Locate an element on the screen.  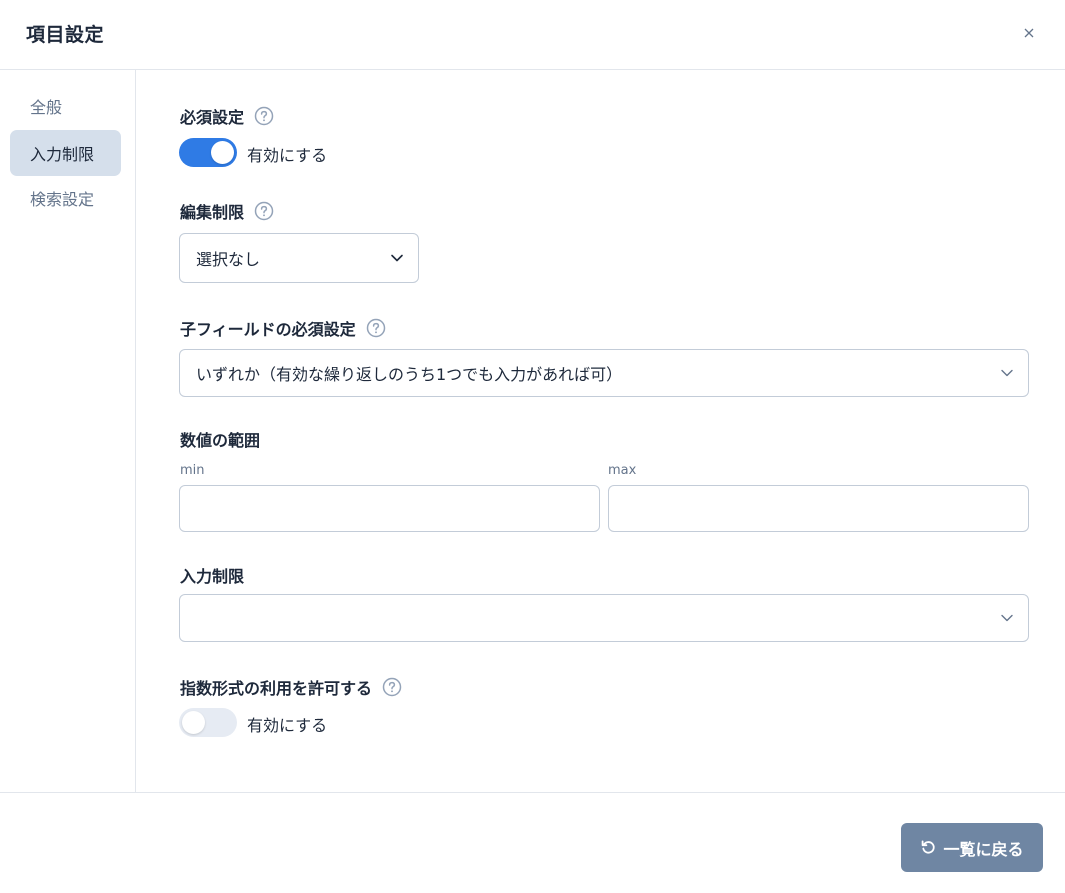
range-label: 数値の範囲 is located at coordinates (220, 439).